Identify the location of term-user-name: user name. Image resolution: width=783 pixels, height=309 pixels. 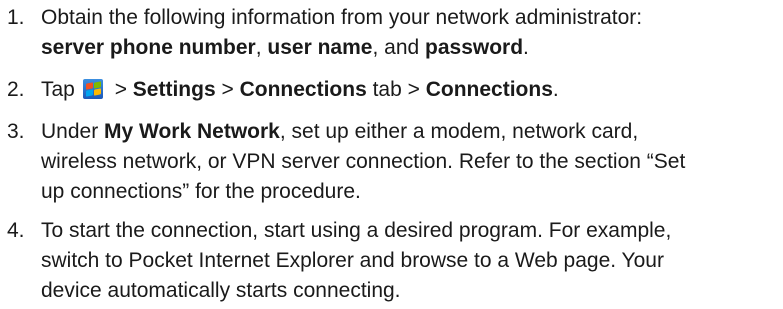
(320, 47).